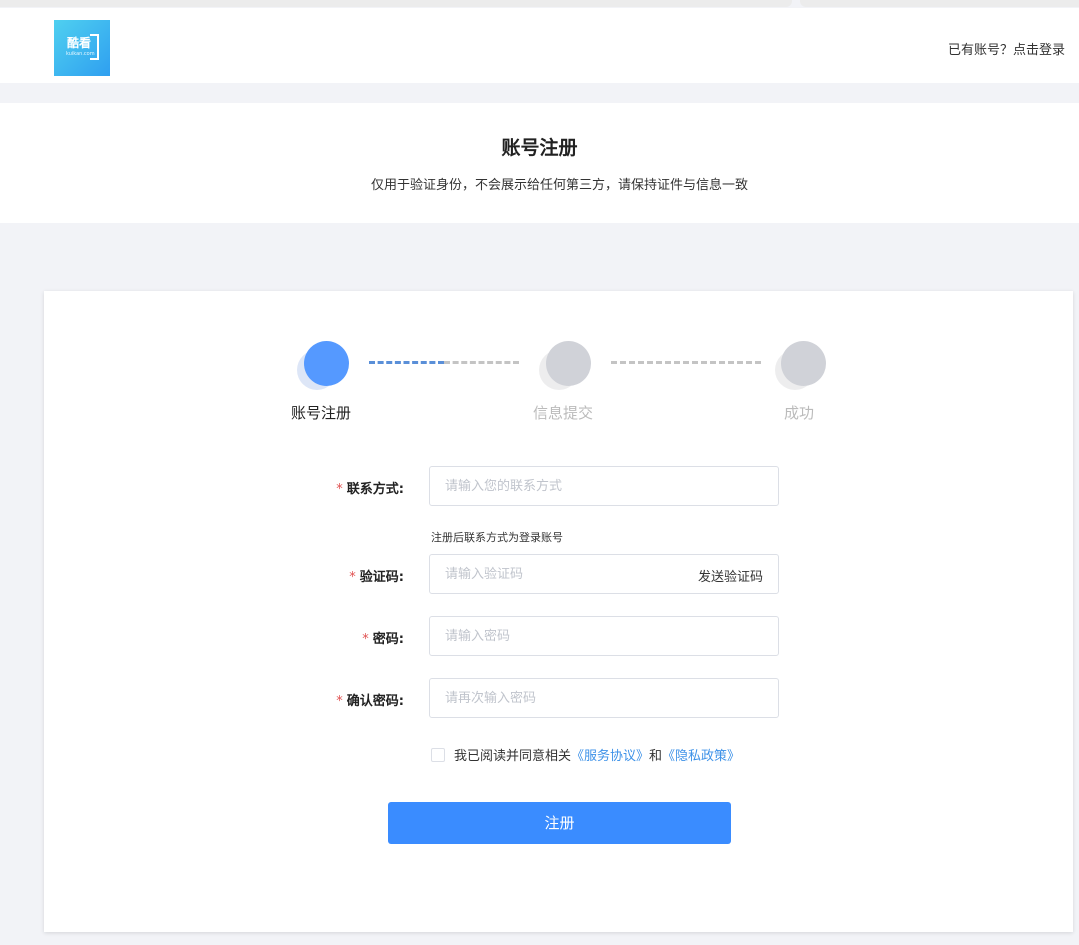 Image resolution: width=1079 pixels, height=945 pixels. Describe the element at coordinates (375, 701) in the screenshot. I see `confirm-password-label-text: 确认密码:` at that location.